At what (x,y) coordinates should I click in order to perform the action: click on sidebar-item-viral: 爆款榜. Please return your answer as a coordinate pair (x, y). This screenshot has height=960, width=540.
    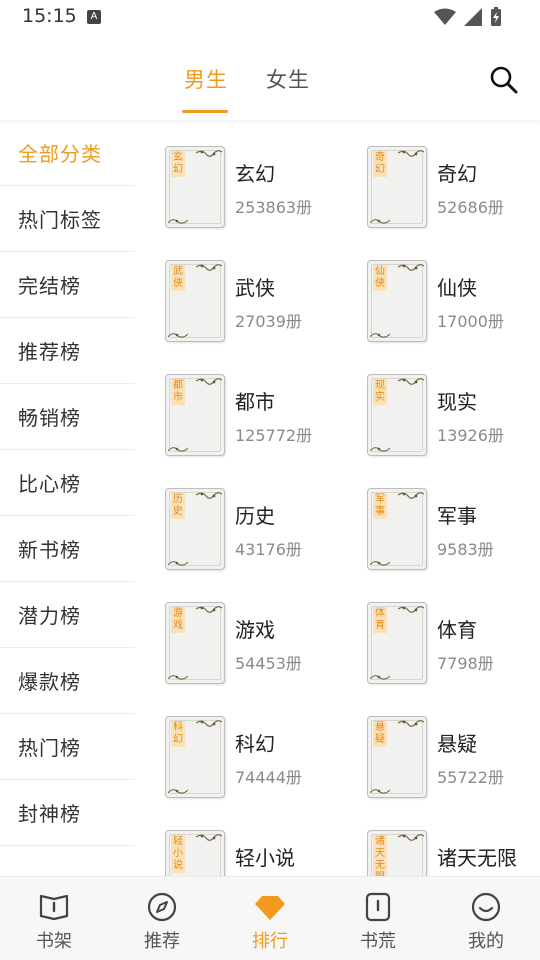
    Looking at the image, I should click on (67, 681).